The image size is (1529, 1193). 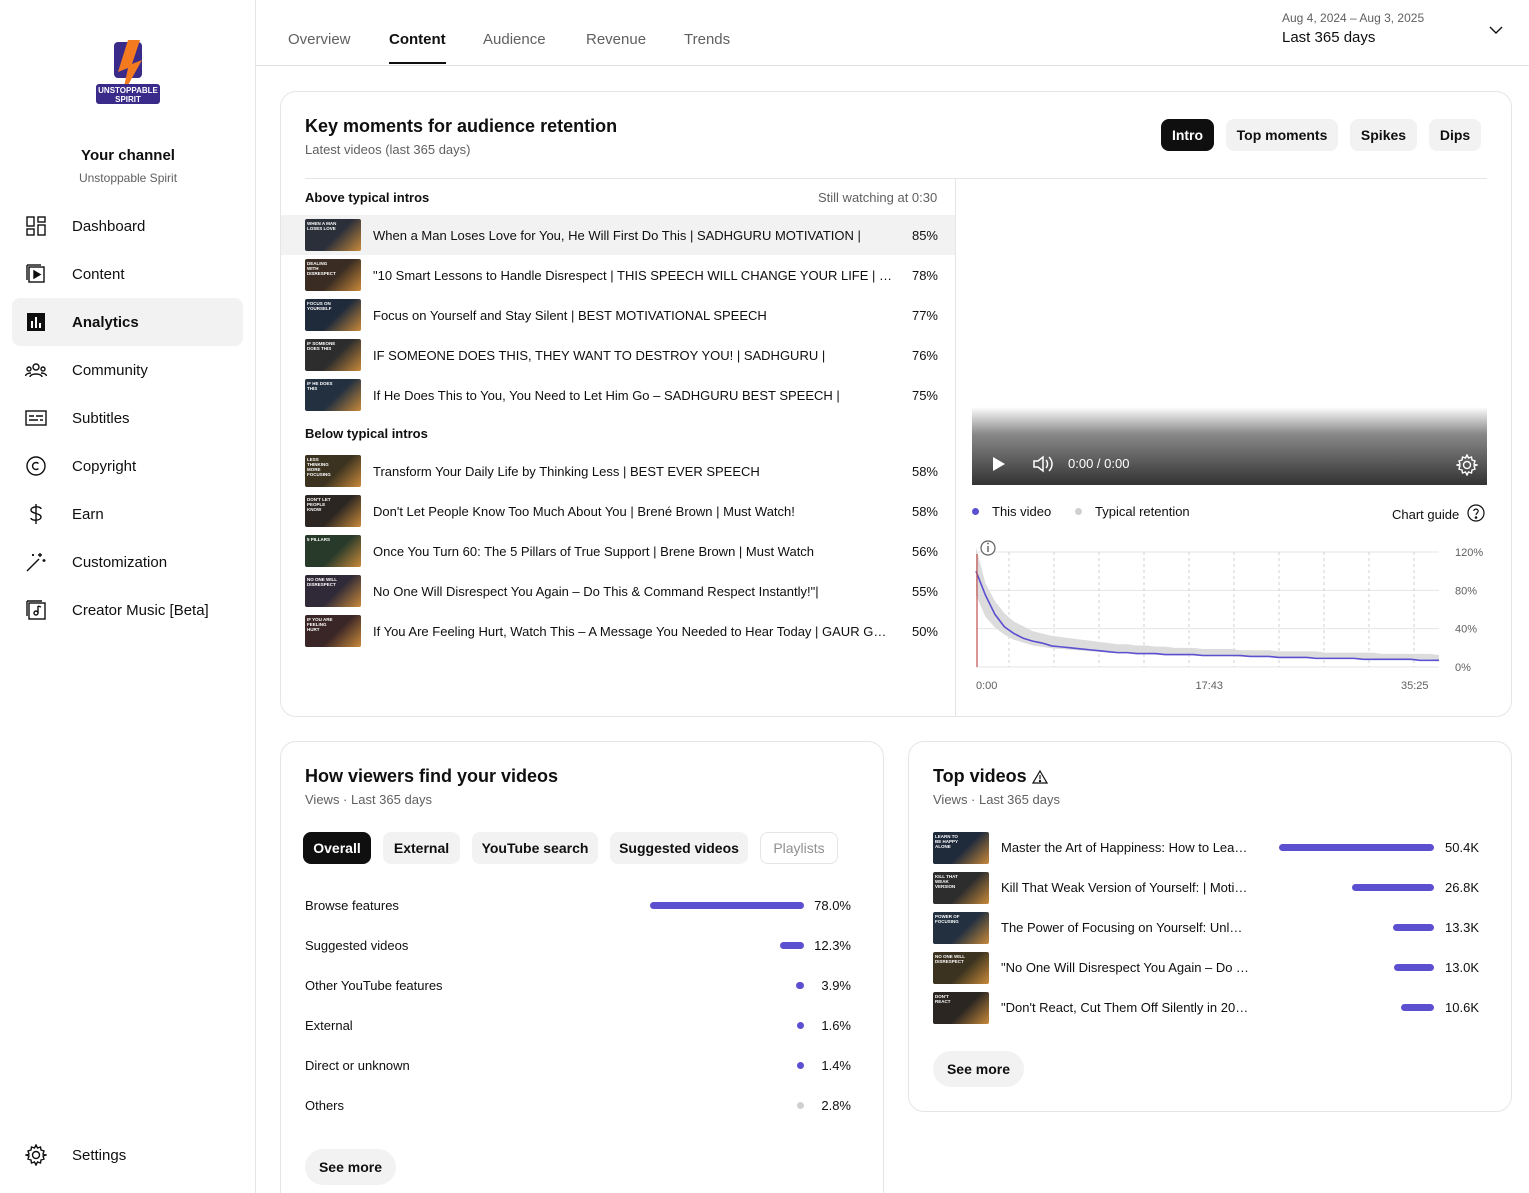 I want to click on sidebar-item-content: Content, so click(x=127, y=274).